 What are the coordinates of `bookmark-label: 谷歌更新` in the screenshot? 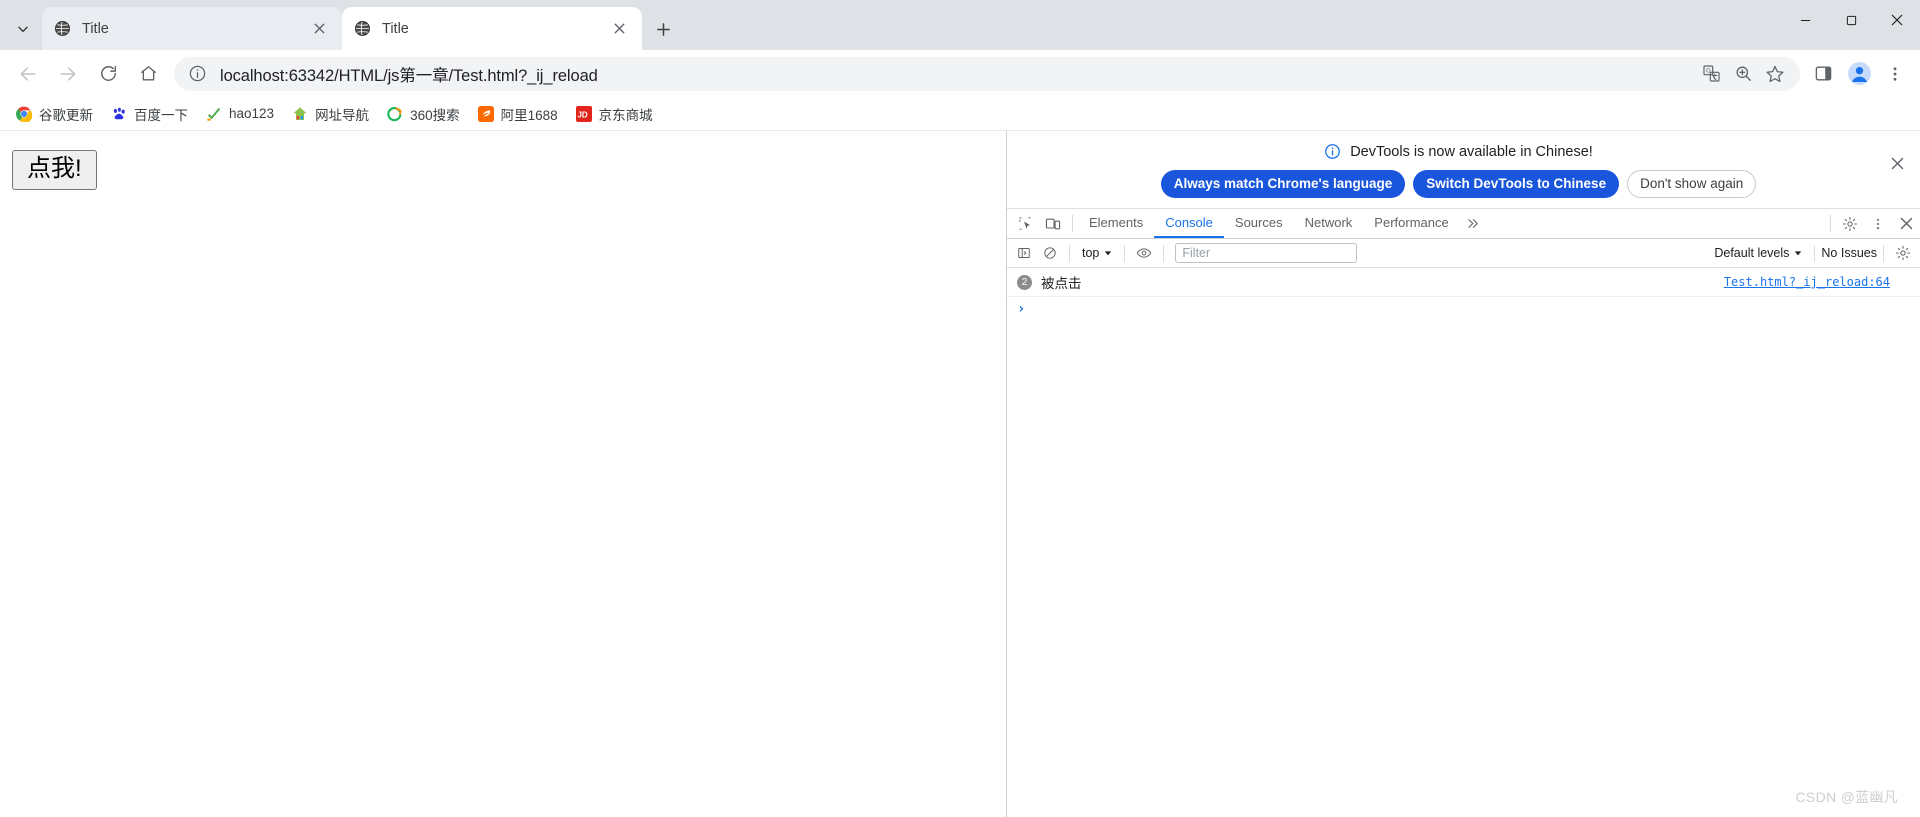 It's located at (66, 115).